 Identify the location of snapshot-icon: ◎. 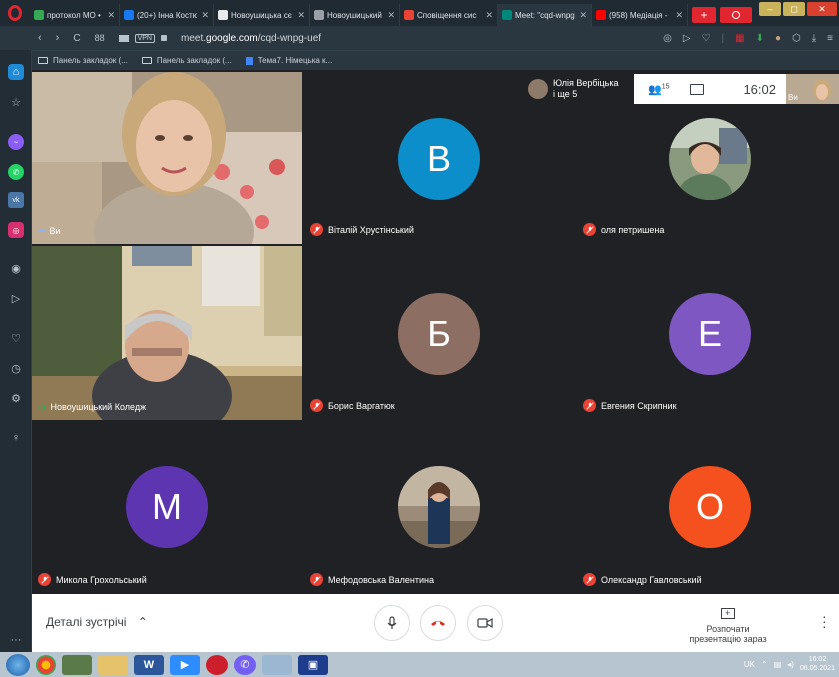
(667, 38).